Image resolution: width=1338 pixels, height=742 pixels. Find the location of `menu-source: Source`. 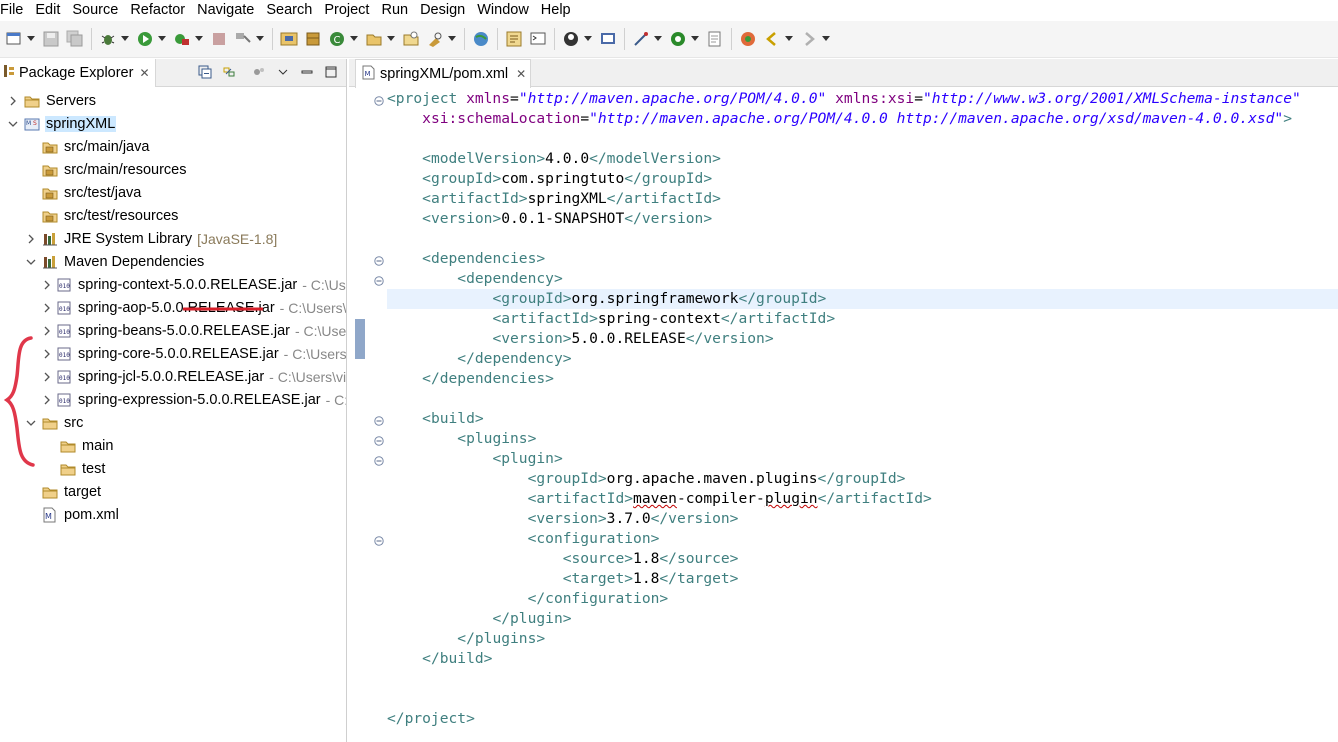

menu-source: Source is located at coordinates (98, 10).